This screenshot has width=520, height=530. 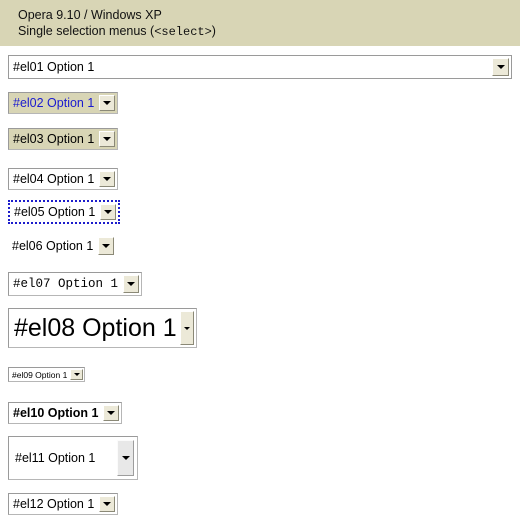 What do you see at coordinates (40, 374) in the screenshot?
I see `select-el09-value: #el09 Option 1` at bounding box center [40, 374].